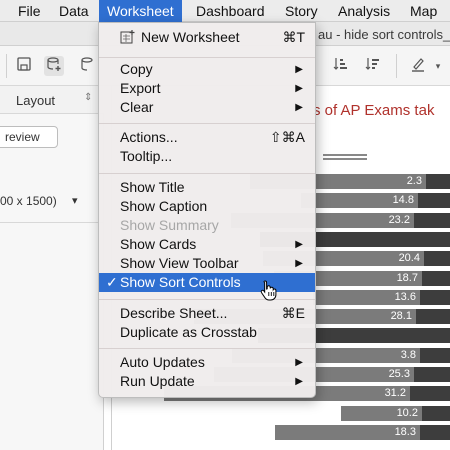 The width and height of the screenshot is (450, 450). Describe the element at coordinates (384, 34) in the screenshot. I see `window-title: au - hide sort controls_` at that location.